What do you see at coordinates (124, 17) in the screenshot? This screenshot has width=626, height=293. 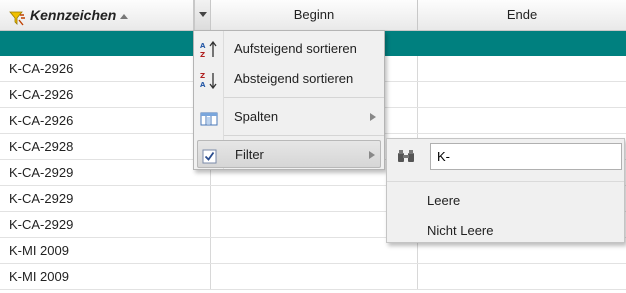 I see `sort-ascending-icon` at bounding box center [124, 17].